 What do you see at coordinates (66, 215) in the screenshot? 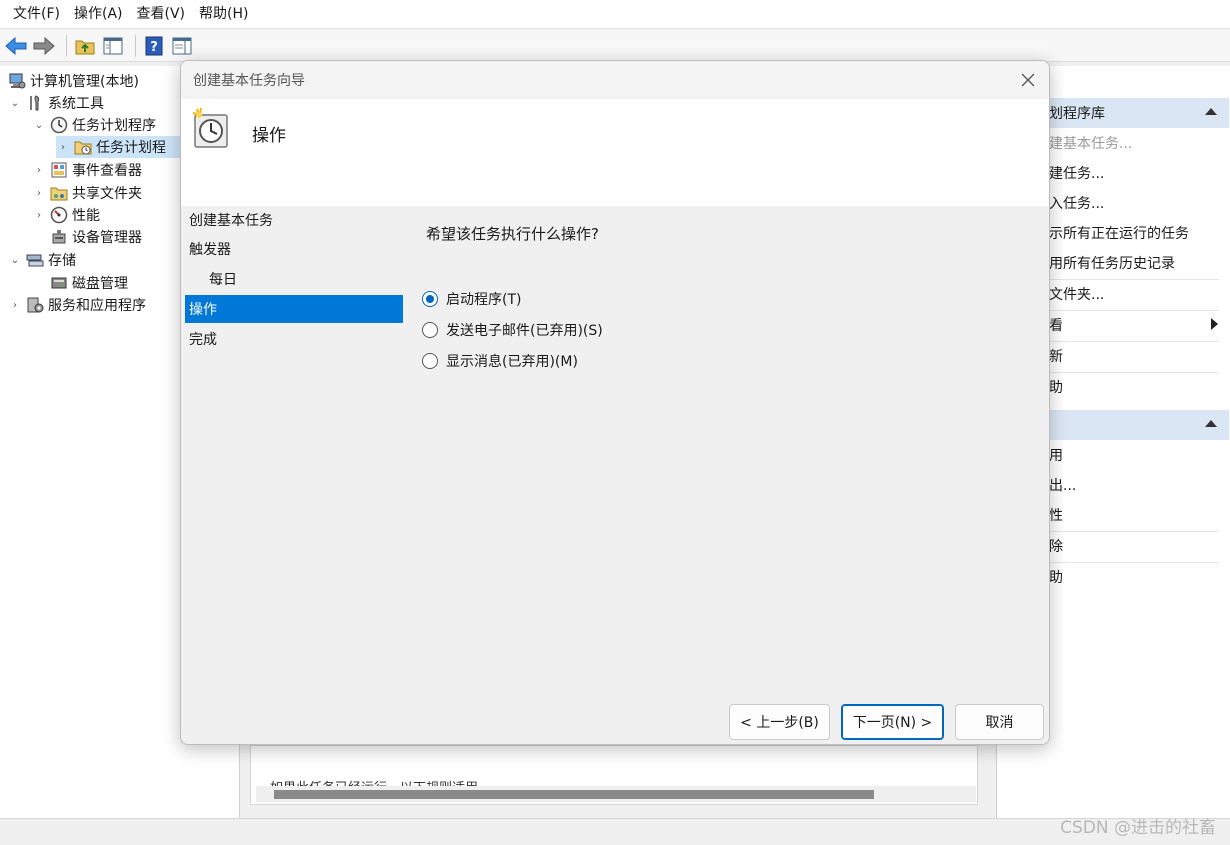
I see `tree-item-performance: › 性能` at bounding box center [66, 215].